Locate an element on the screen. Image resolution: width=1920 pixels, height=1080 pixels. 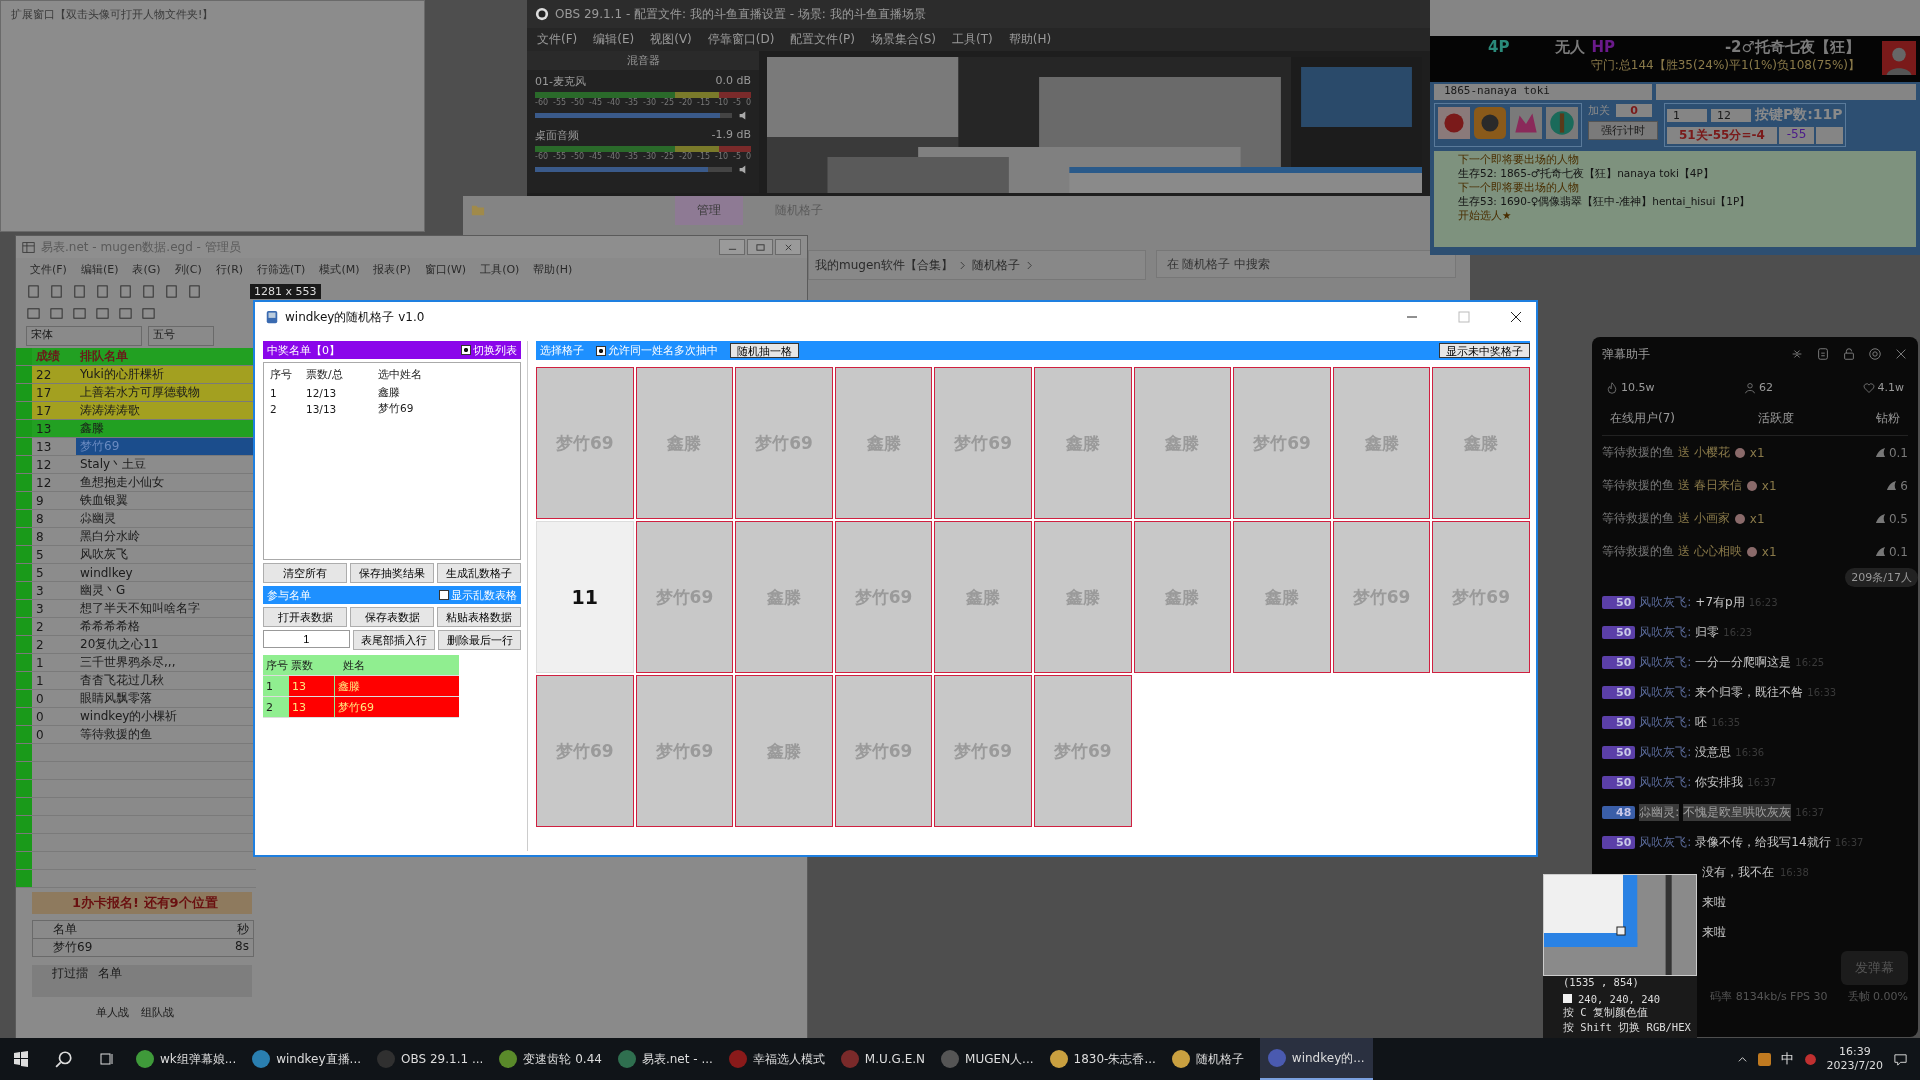
ribbon-tab: 管理 is located at coordinates (709, 210).